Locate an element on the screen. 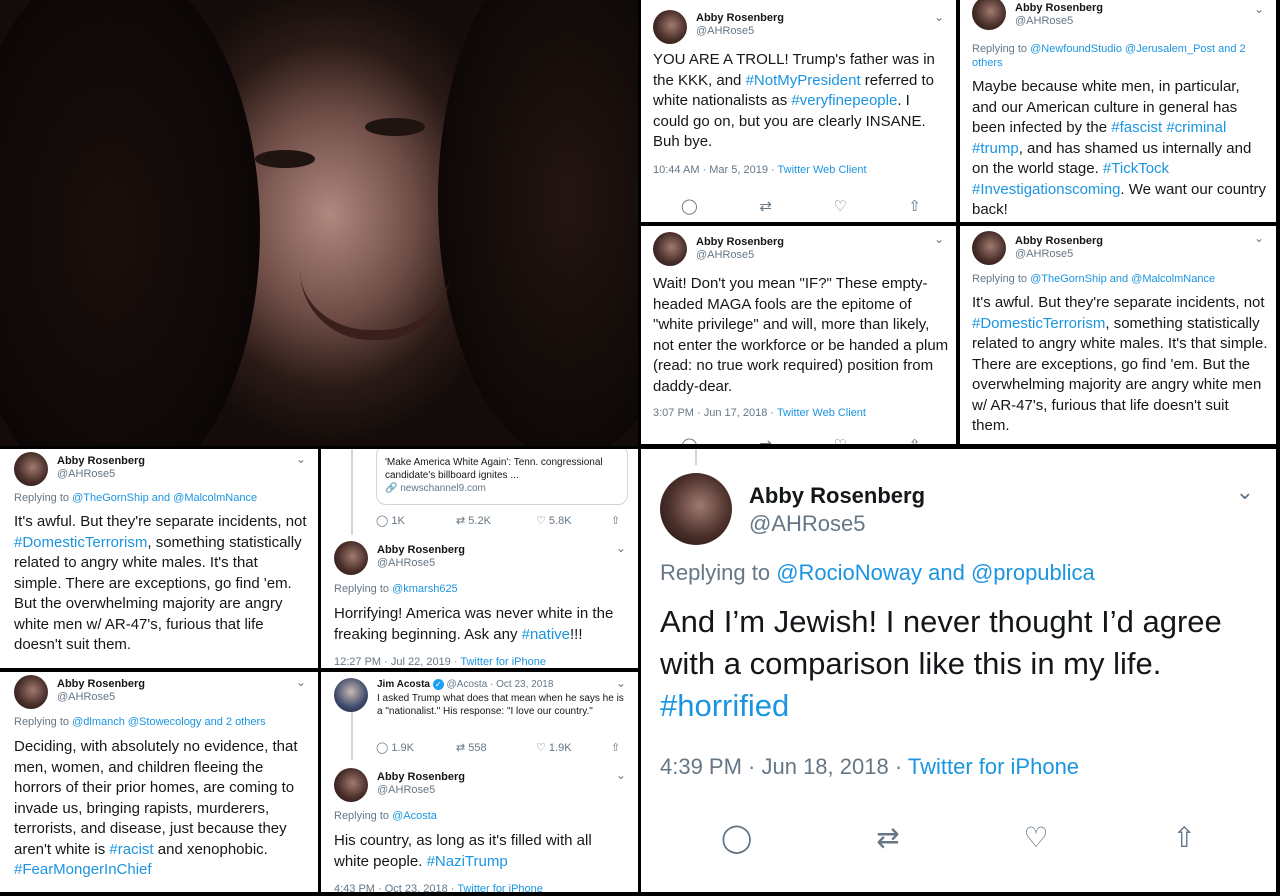  hashtag-link: #NotMyPresident is located at coordinates (803, 80).